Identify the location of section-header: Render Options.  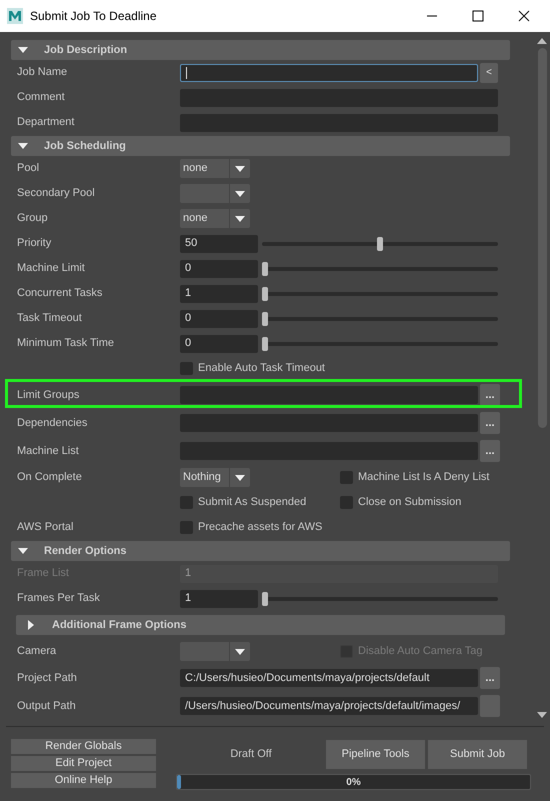
(260, 551).